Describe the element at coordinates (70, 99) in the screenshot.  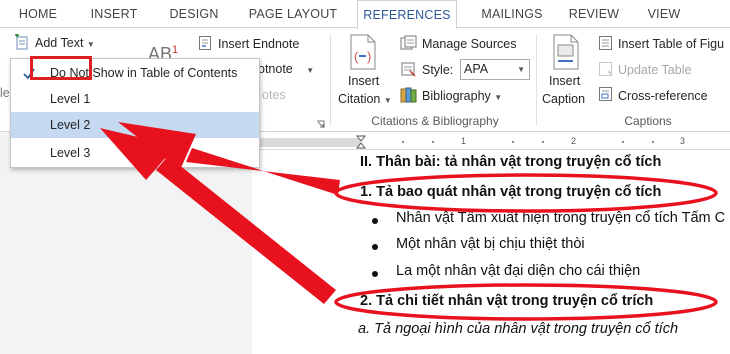
I see `menu-item-label: Level 1` at that location.